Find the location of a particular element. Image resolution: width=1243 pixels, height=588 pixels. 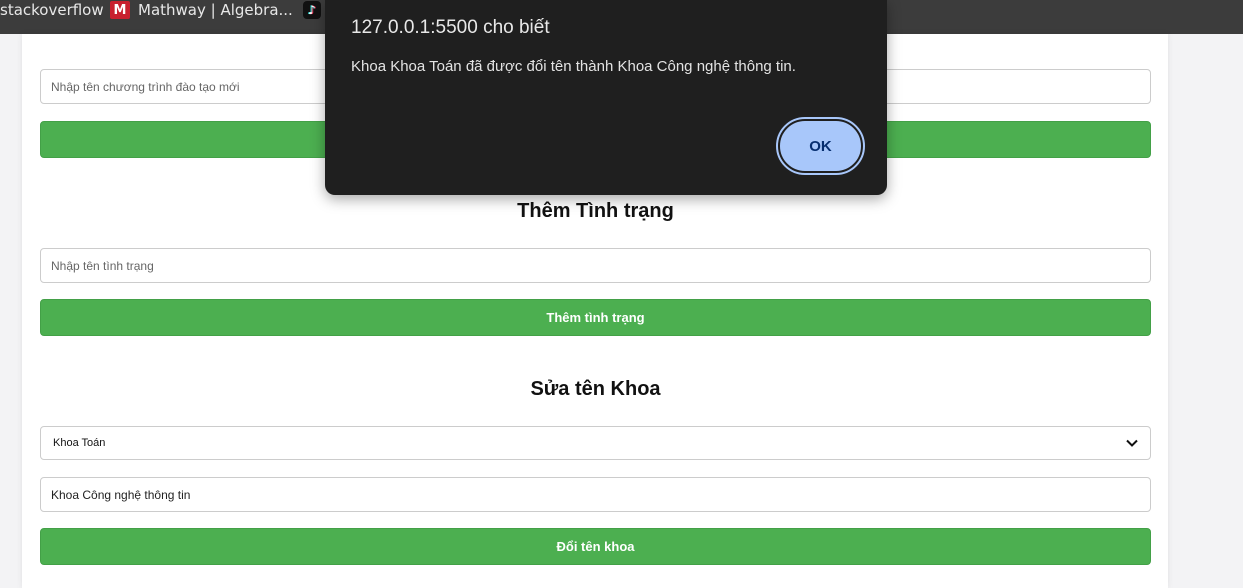

alert-title: 127.0.0.1:5500 cho biết is located at coordinates (450, 27).